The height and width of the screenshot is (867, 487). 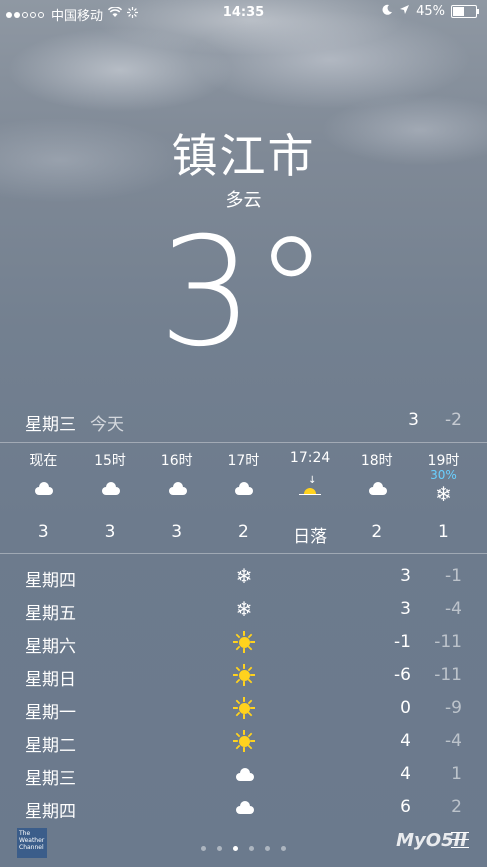 What do you see at coordinates (235, 848) in the screenshot?
I see `page-dot-active` at bounding box center [235, 848].